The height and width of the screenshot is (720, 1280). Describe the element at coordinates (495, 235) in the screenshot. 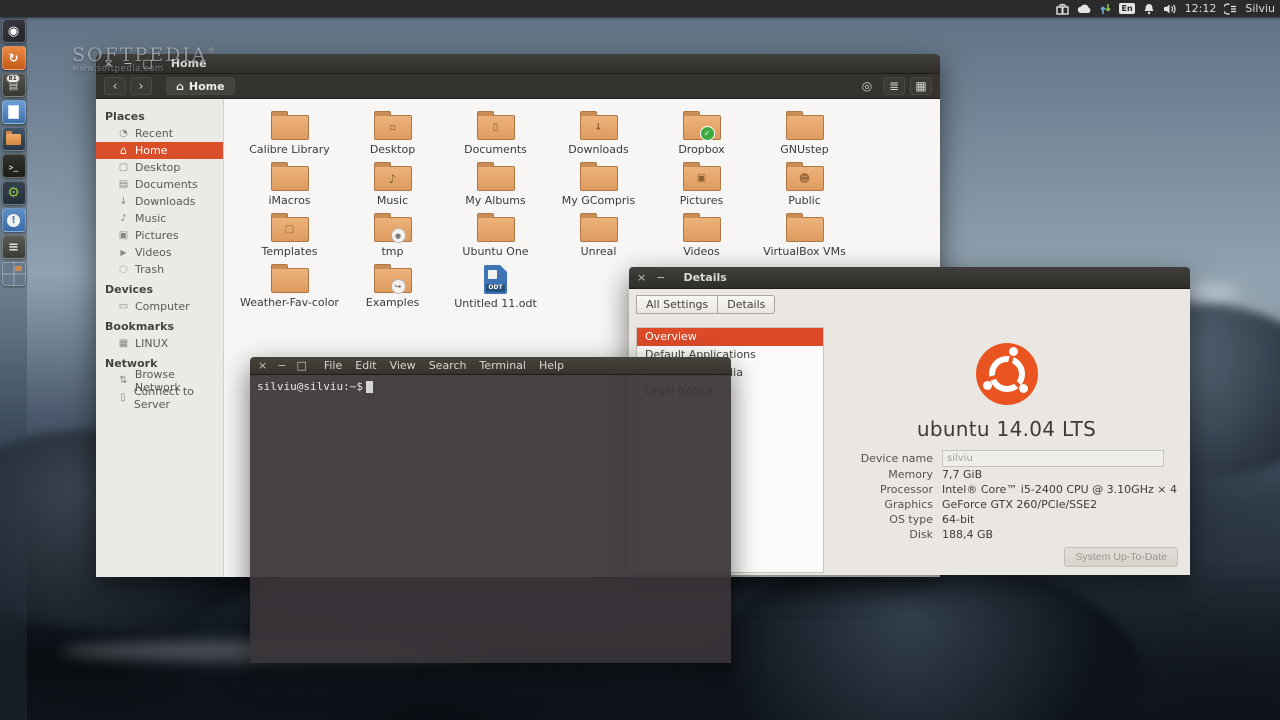

I see `file-item: Ubuntu One` at that location.